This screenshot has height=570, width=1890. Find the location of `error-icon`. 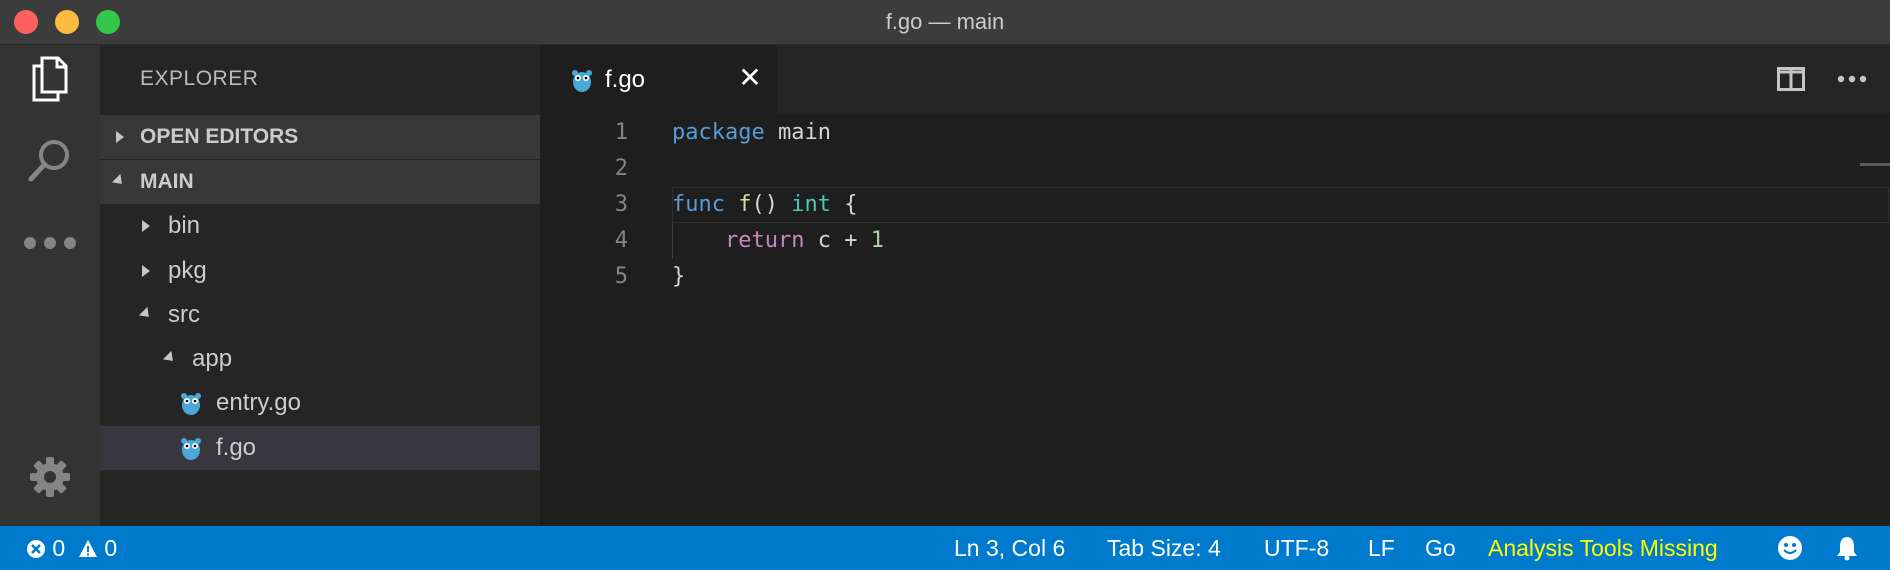

error-icon is located at coordinates (36, 549).